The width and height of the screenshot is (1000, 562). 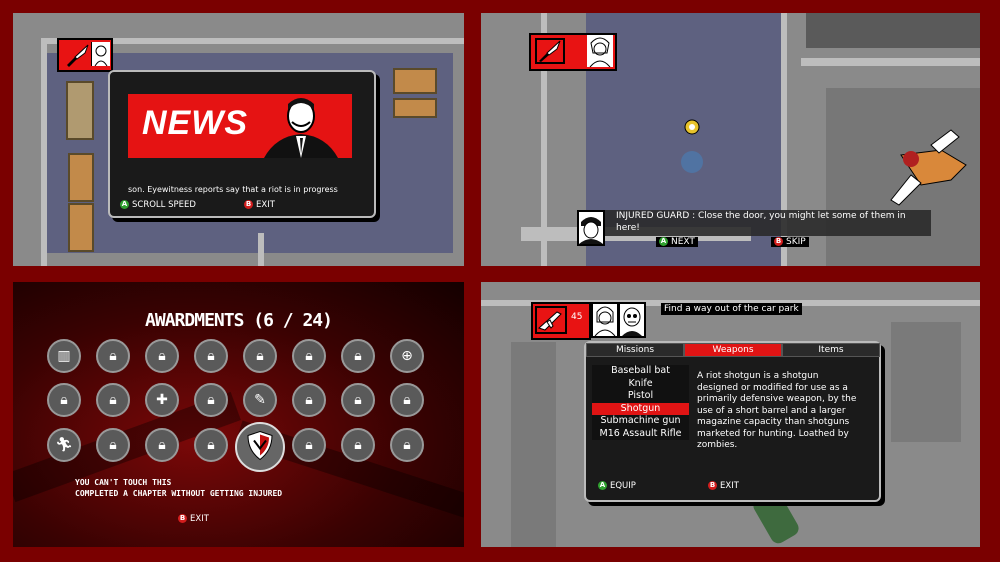 What do you see at coordinates (635, 350) in the screenshot?
I see `tab-missions: Missions` at bounding box center [635, 350].